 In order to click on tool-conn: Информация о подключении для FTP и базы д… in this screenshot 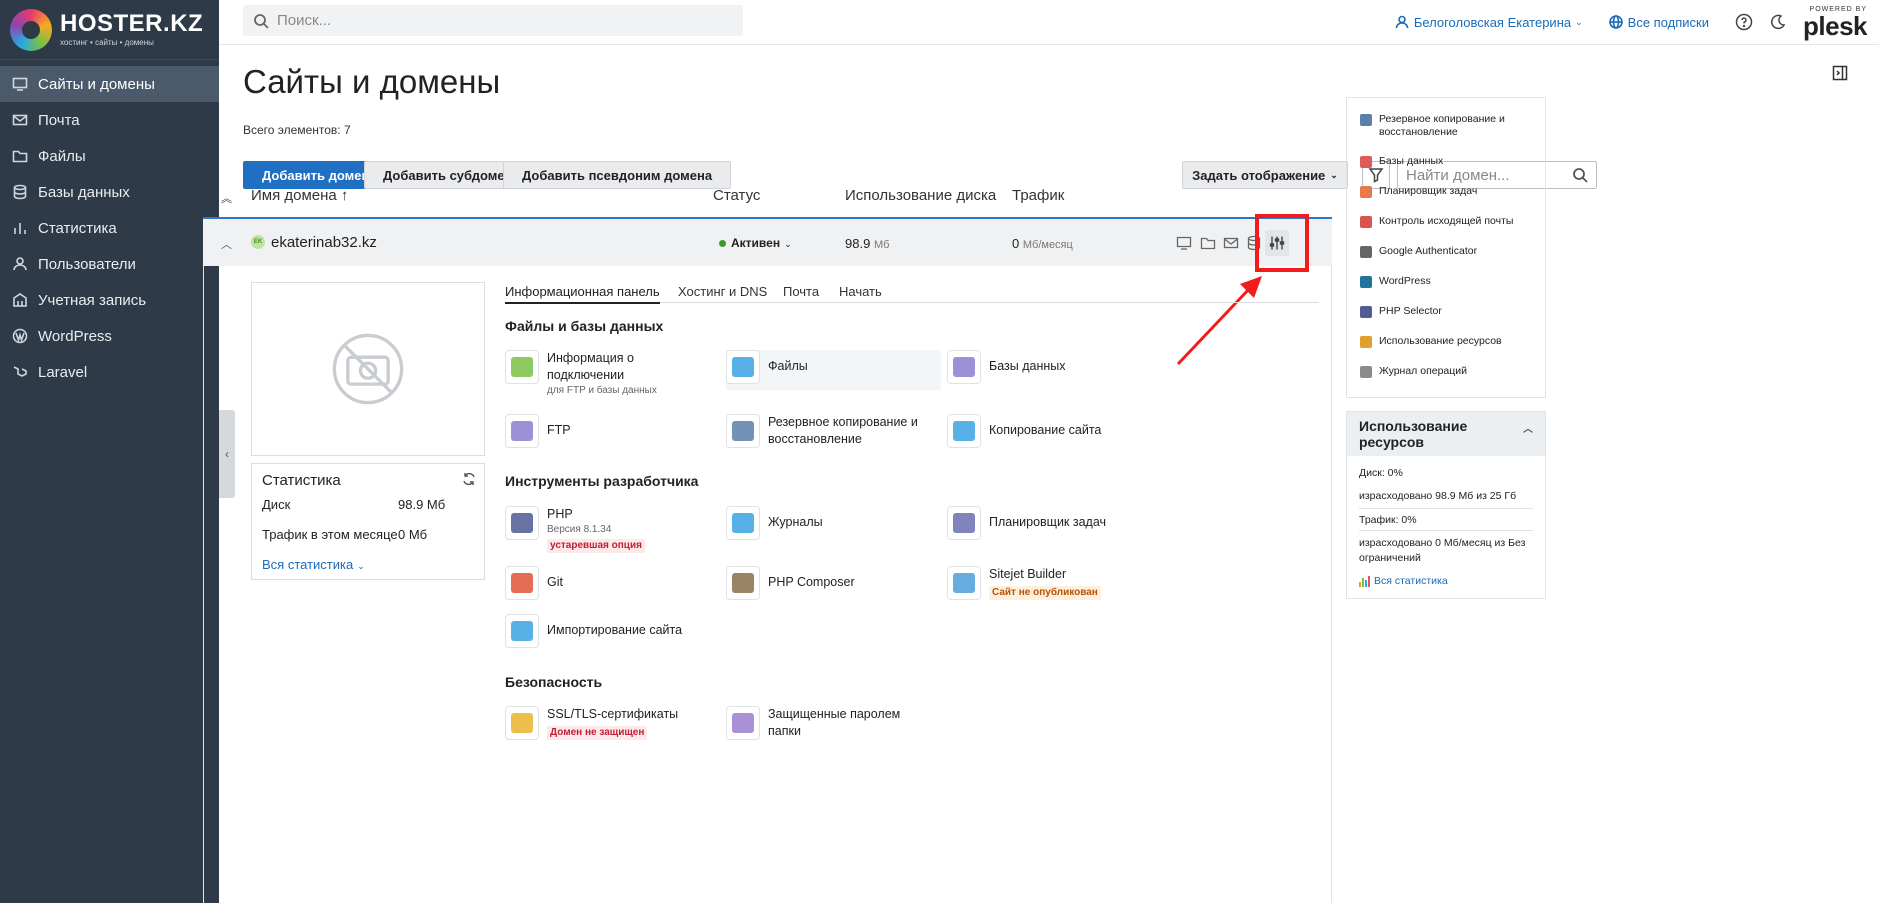, I will do `click(608, 373)`.